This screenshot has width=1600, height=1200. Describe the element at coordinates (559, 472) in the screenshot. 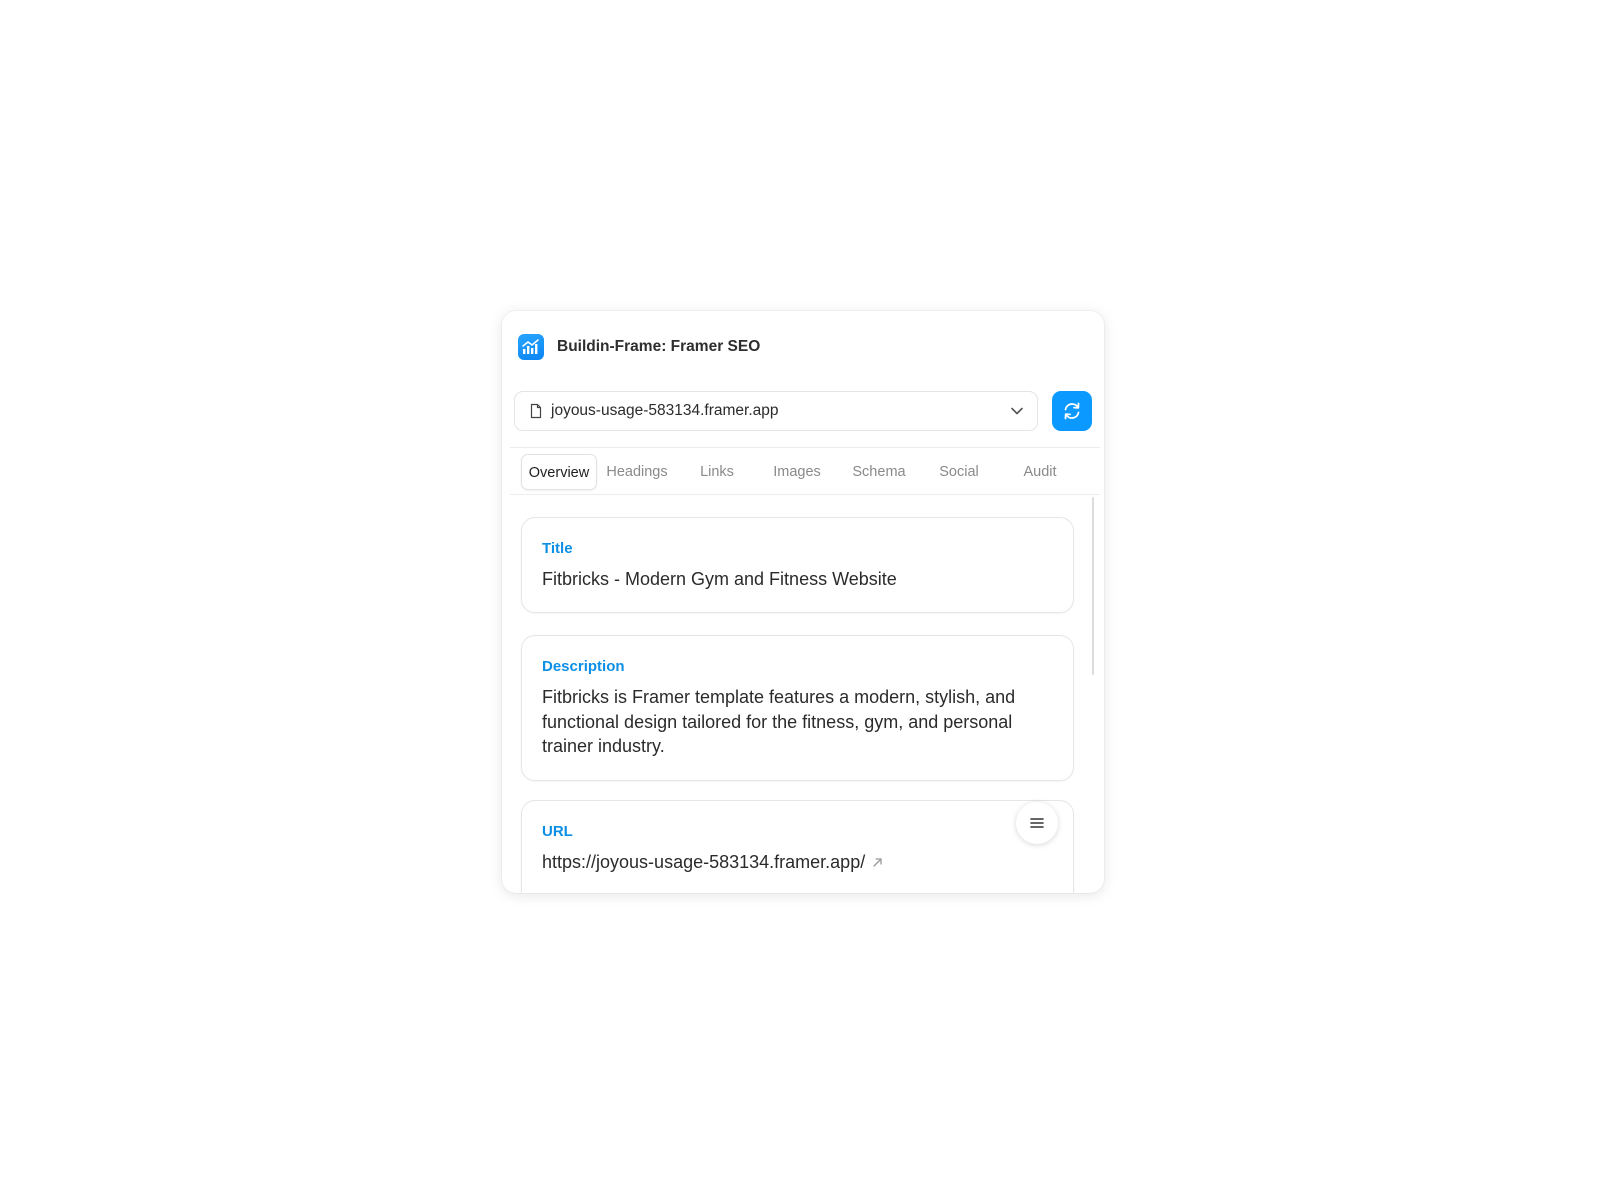

I see `tab-overview: Overview` at that location.